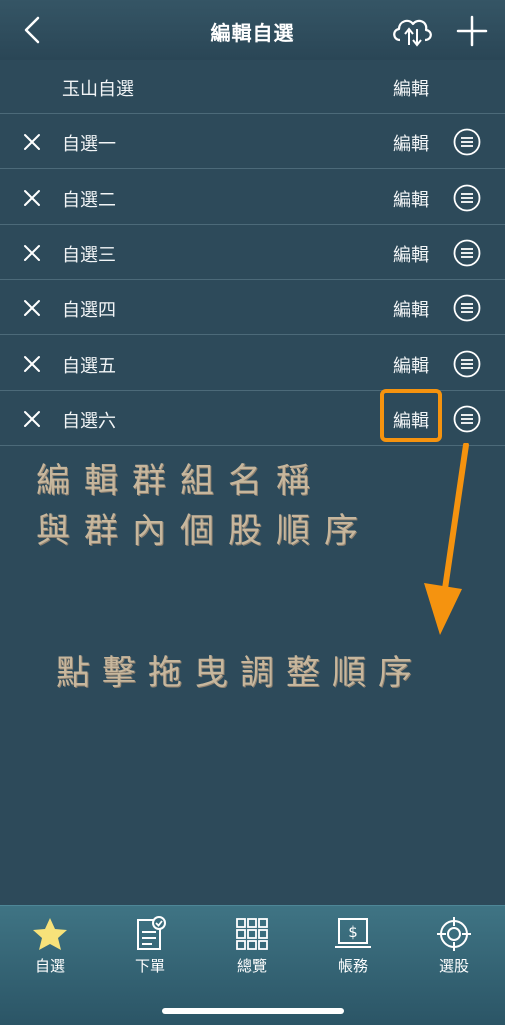 The height and width of the screenshot is (1025, 505). I want to click on list-name: 玉山自選, so click(98, 89).